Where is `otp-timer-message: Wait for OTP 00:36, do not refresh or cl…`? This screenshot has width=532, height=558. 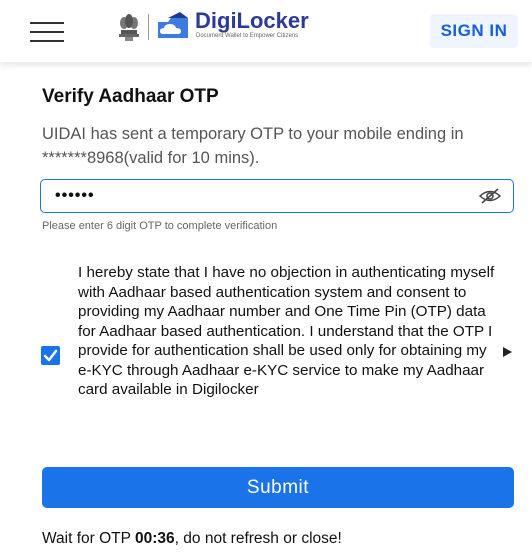 otp-timer-message: Wait for OTP 00:36, do not refresh or cl… is located at coordinates (192, 539).